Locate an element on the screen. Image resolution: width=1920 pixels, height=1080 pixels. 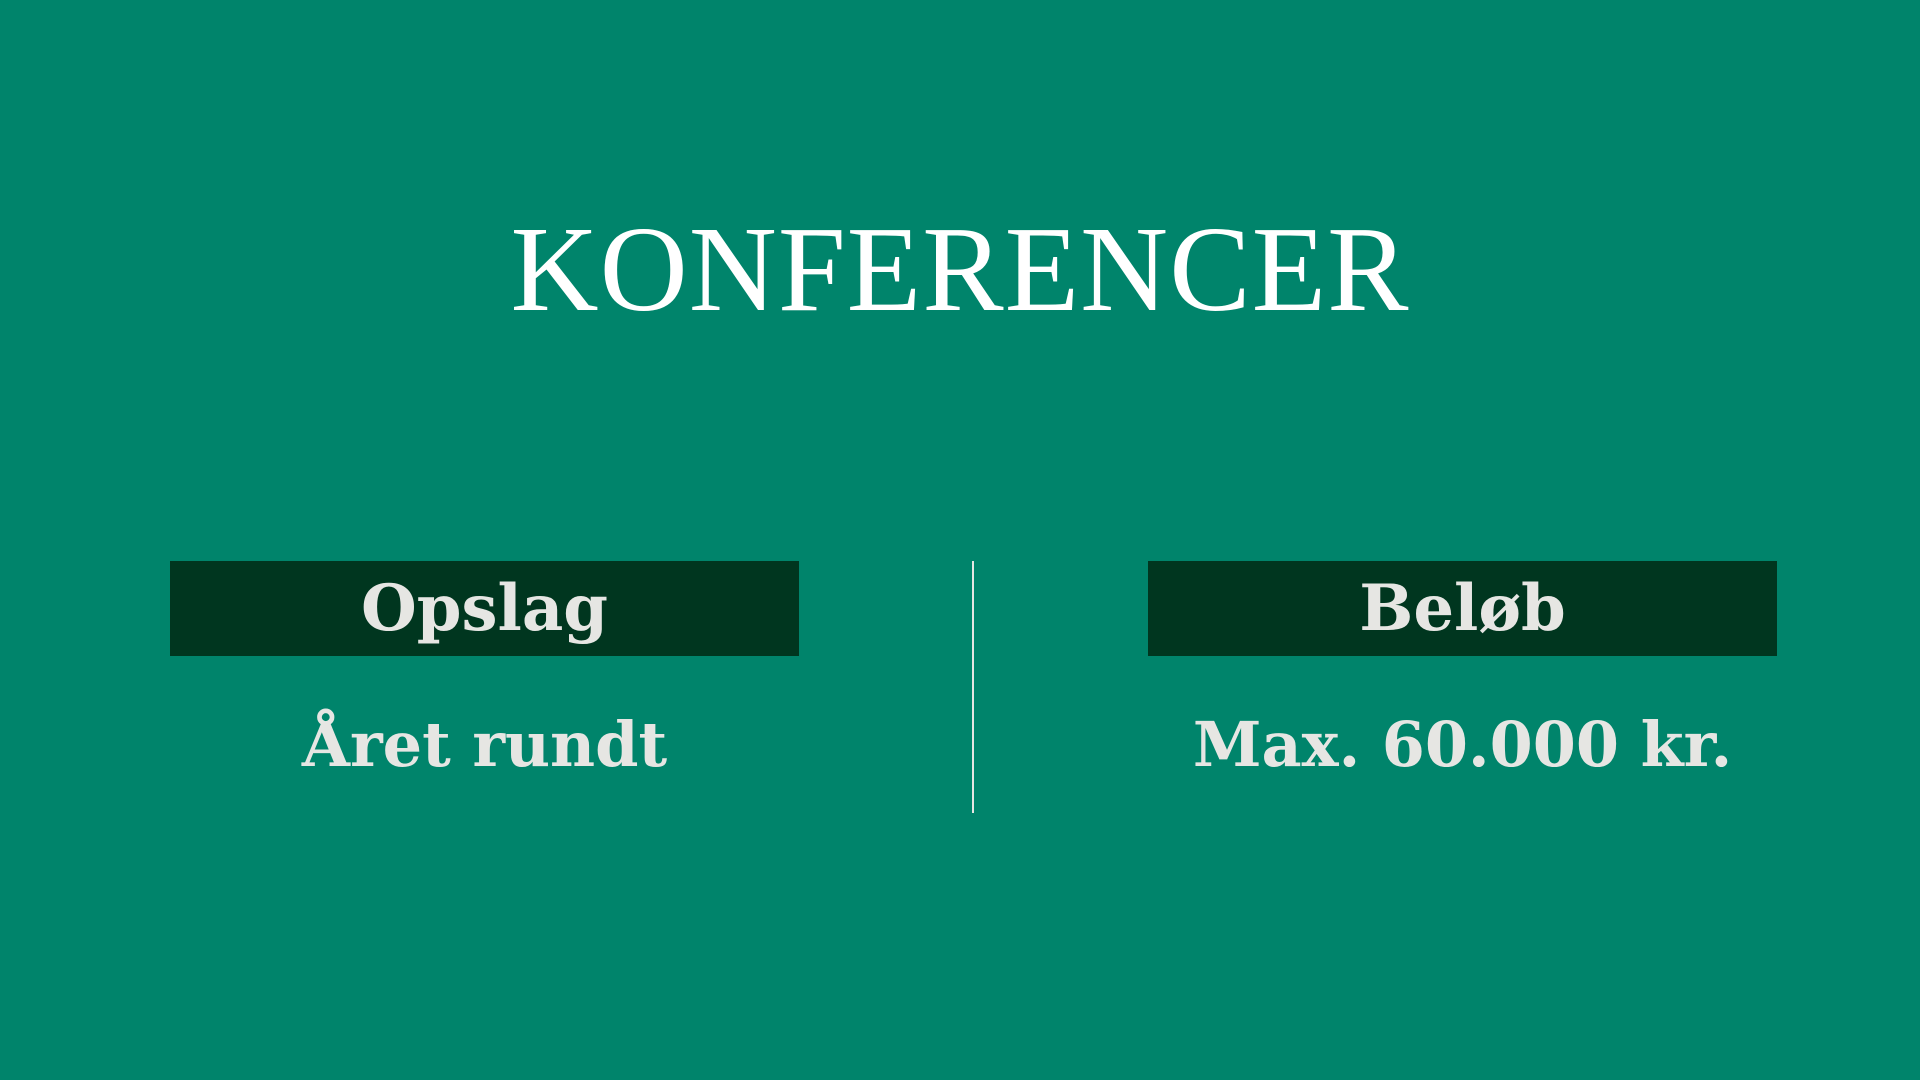
opslag-header-label: Opslag is located at coordinates (484, 608).